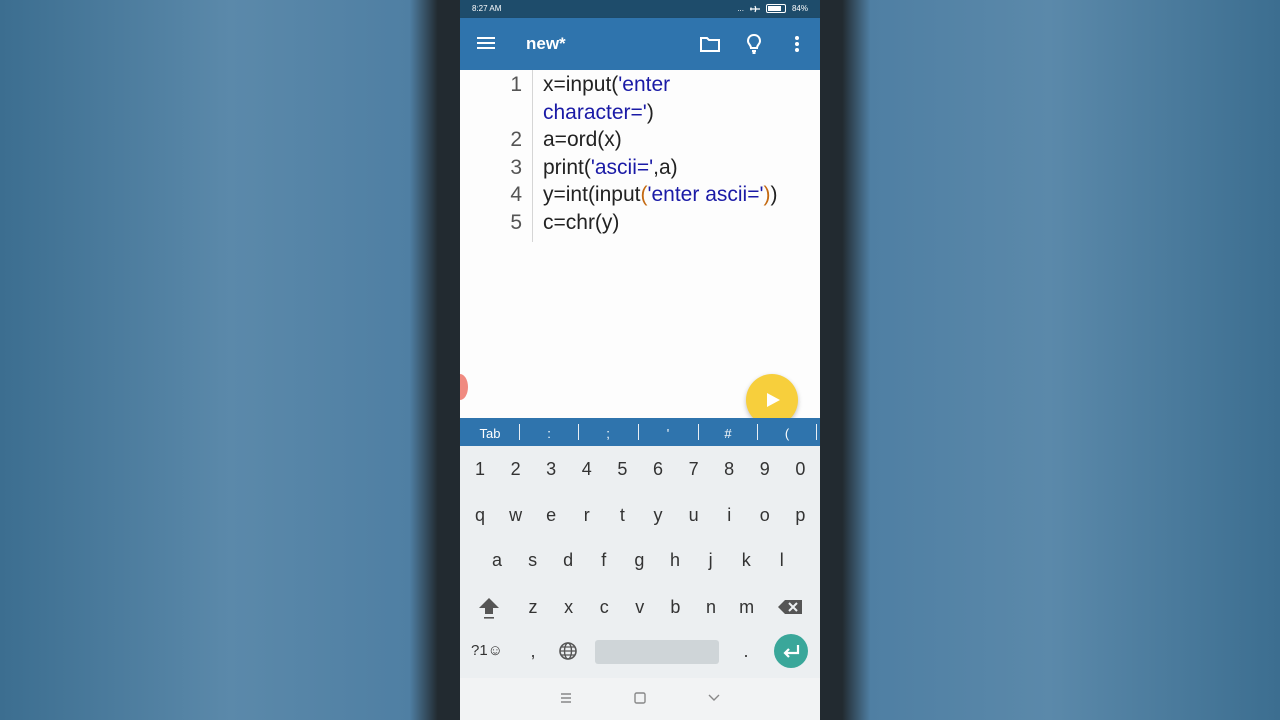 The image size is (1280, 720). Describe the element at coordinates (714, 698) in the screenshot. I see `back-chevron-icon` at that location.